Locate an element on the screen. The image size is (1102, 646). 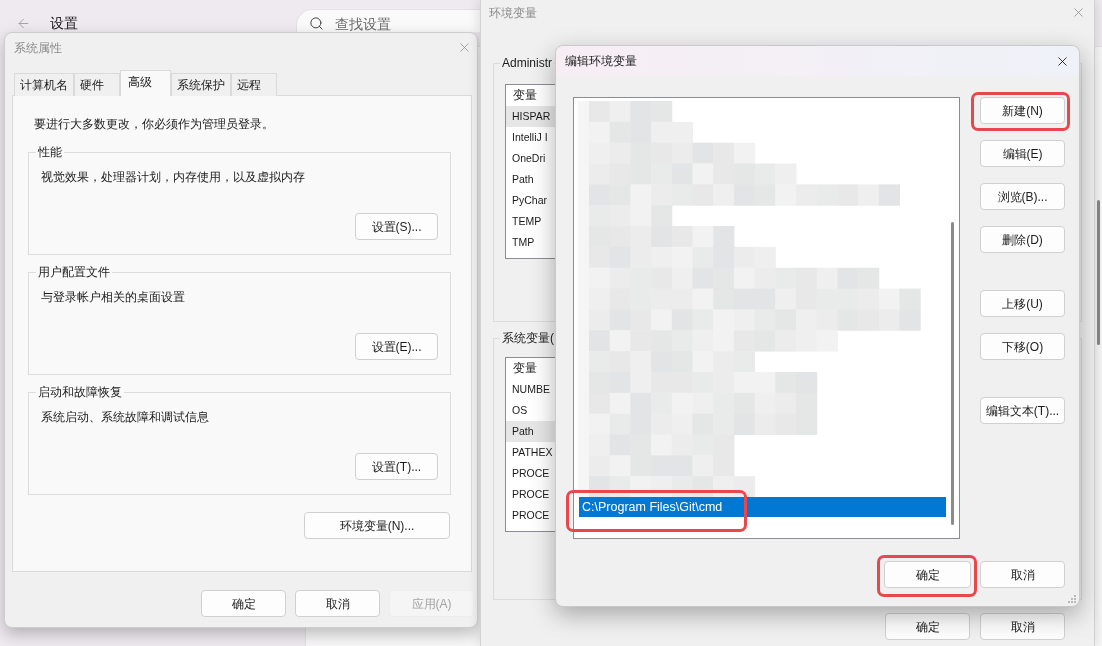
list-item: TEMP is located at coordinates (531, 221).